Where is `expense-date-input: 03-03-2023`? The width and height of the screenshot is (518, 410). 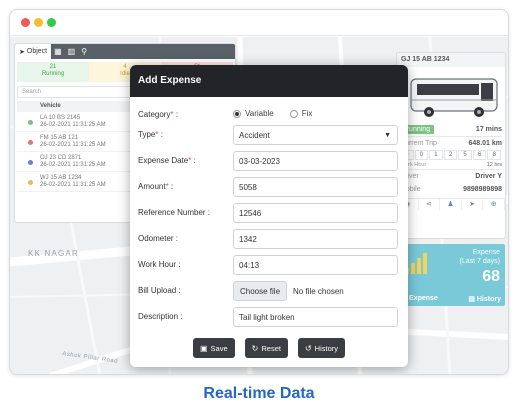 expense-date-input: 03-03-2023 is located at coordinates (315, 161).